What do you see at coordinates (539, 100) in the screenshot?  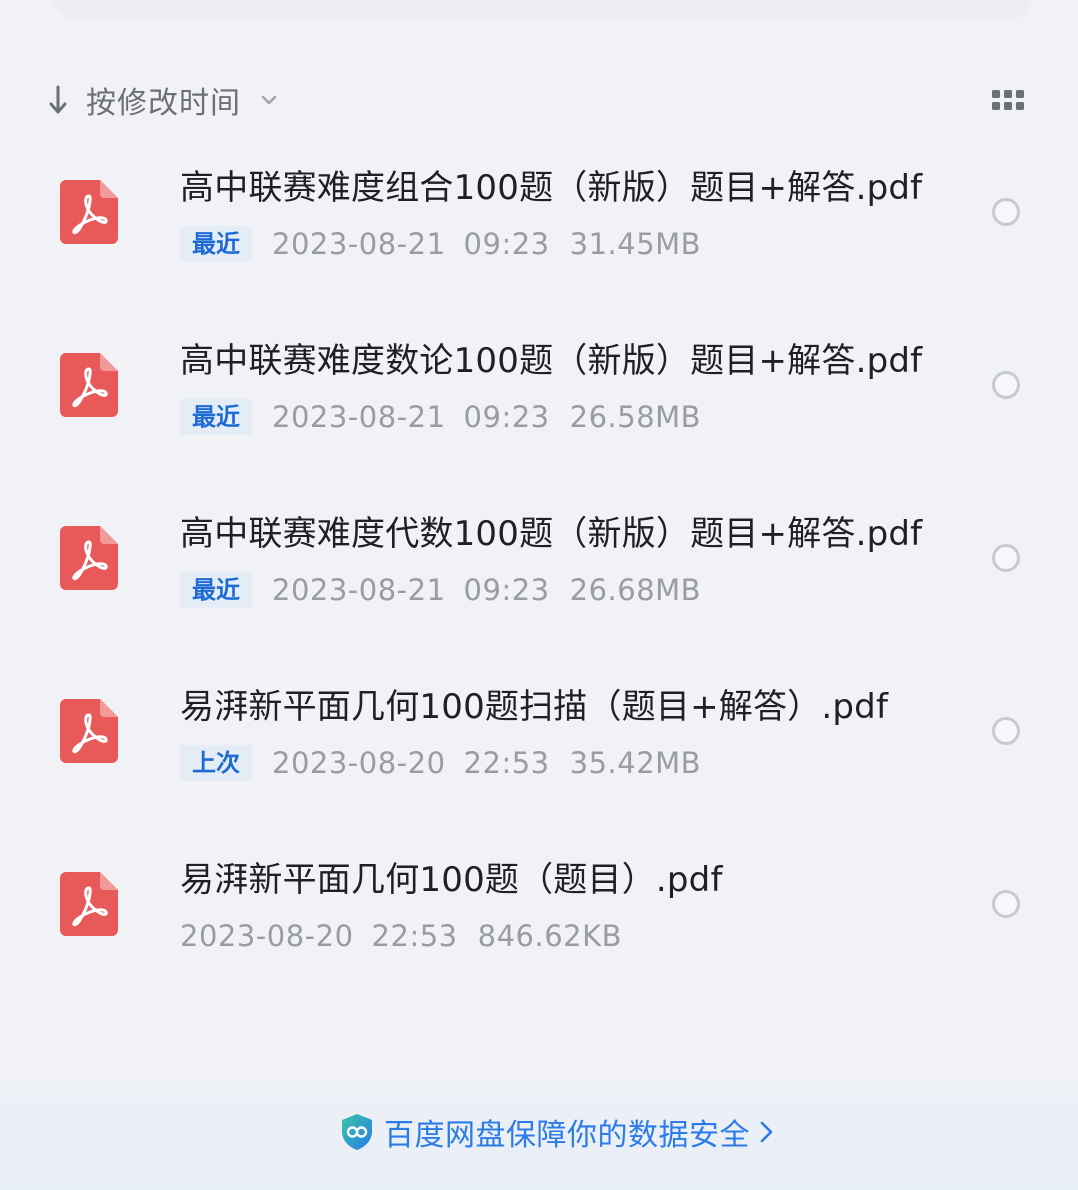 I see `sort-bar: 按修改时间` at bounding box center [539, 100].